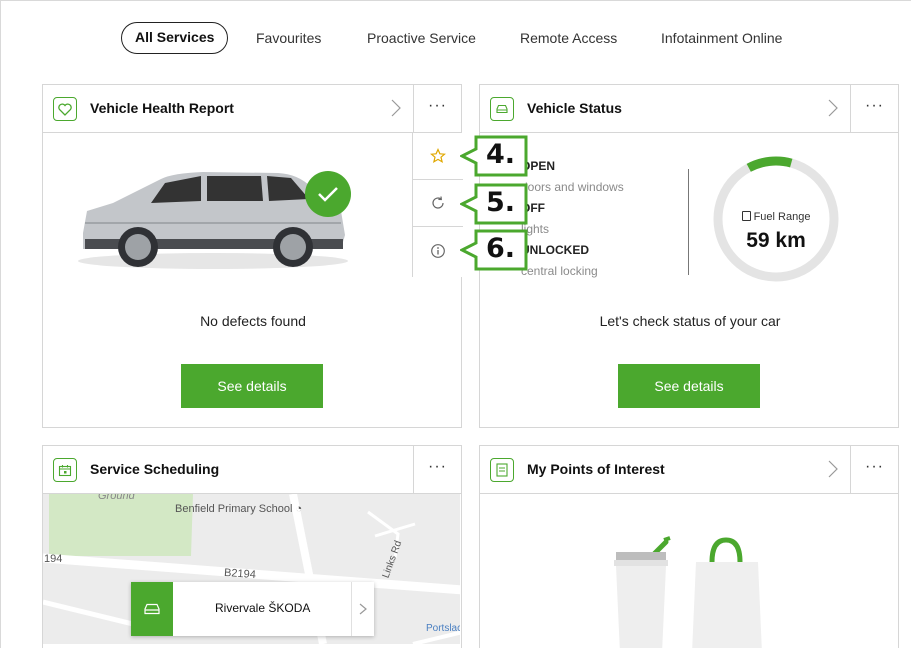  What do you see at coordinates (721, 38) in the screenshot?
I see `tab-infotainment-online: Infotainment Online` at bounding box center [721, 38].